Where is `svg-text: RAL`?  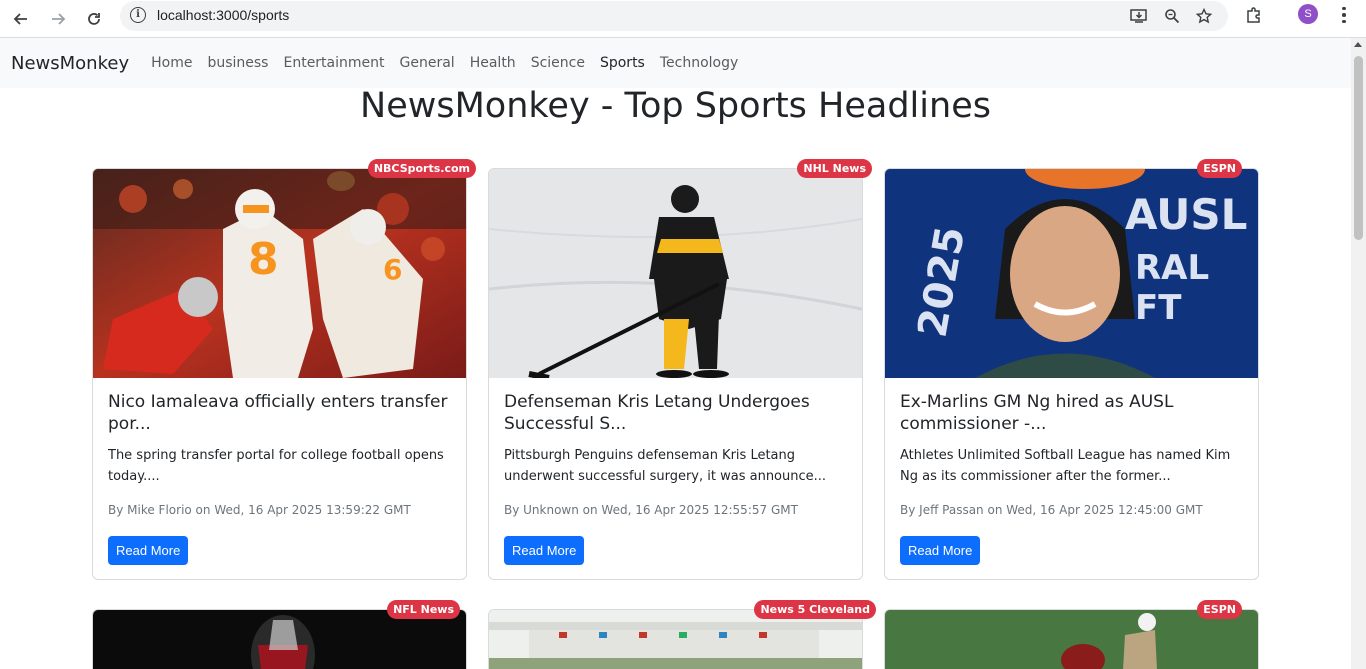
svg-text: RAL is located at coordinates (1172, 268).